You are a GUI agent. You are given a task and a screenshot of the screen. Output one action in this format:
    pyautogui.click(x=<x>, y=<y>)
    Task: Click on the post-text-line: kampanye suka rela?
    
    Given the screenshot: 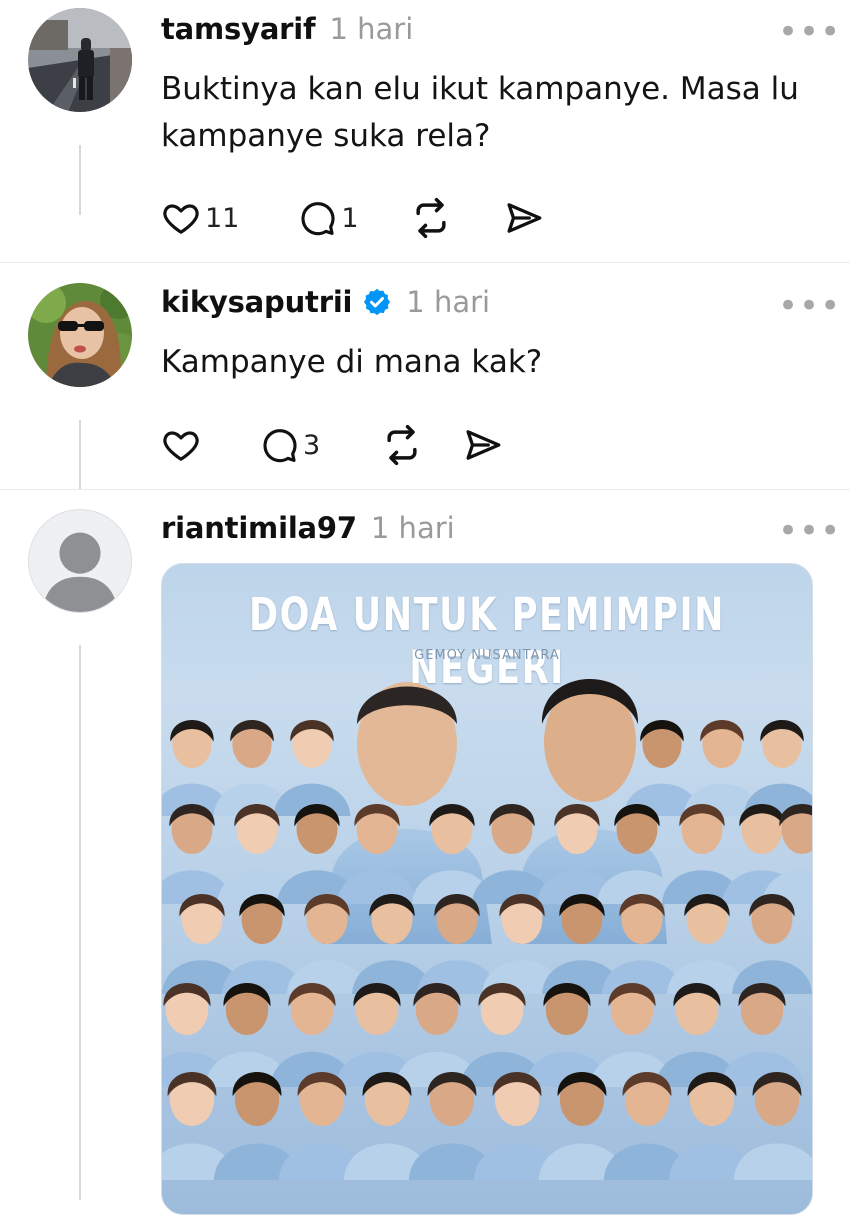 What is the action you would take?
    pyautogui.click(x=326, y=136)
    